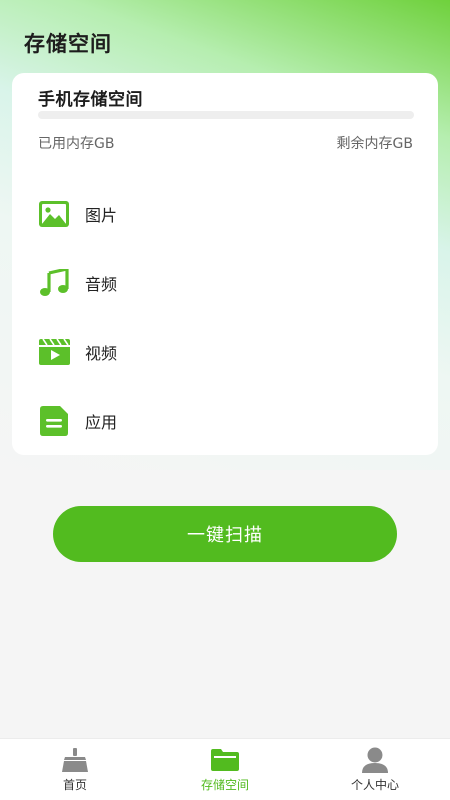 The width and height of the screenshot is (450, 800). I want to click on tab-label: 存储空间, so click(224, 785).